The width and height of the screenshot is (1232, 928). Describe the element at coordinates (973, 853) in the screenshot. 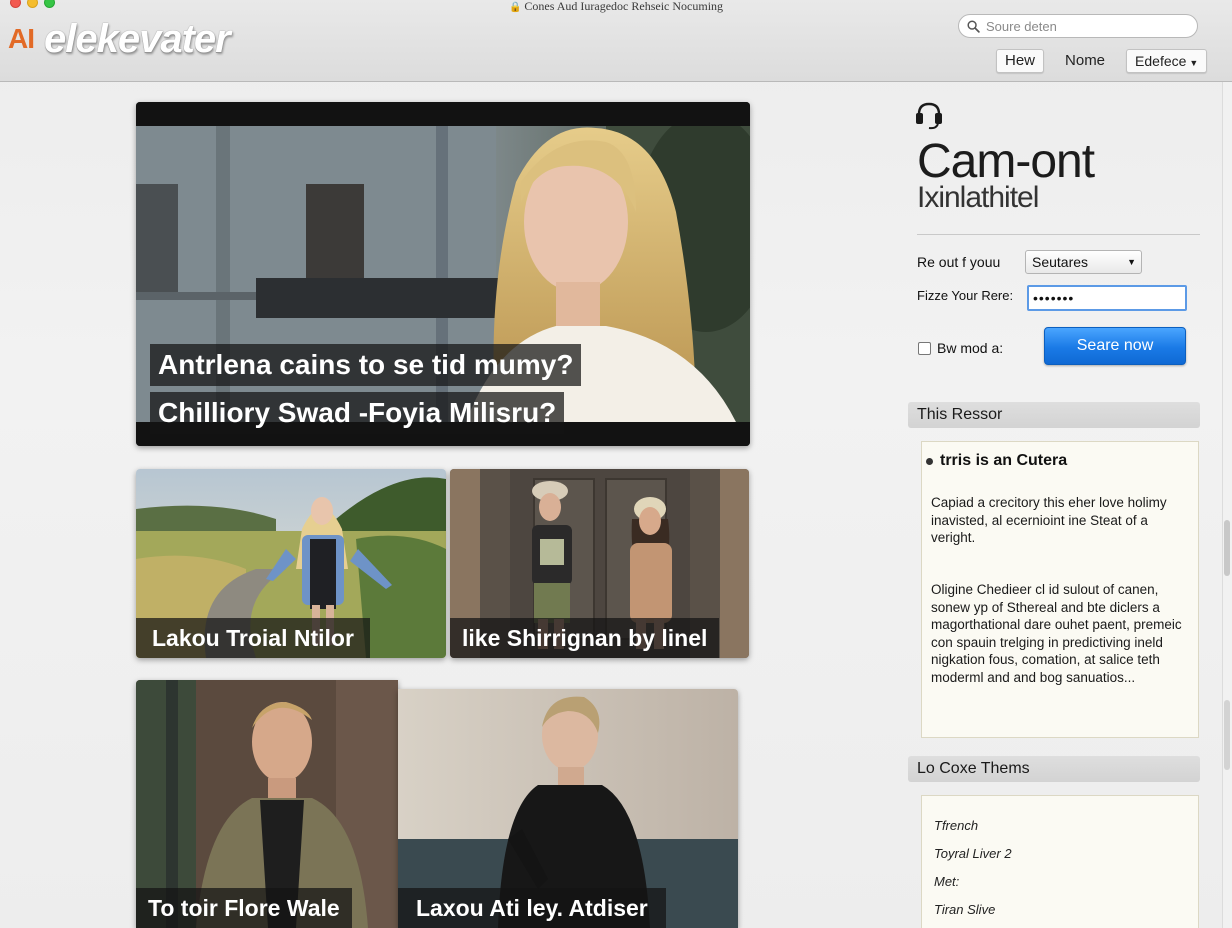

I see `theme-link: Toyral Liver 2` at that location.